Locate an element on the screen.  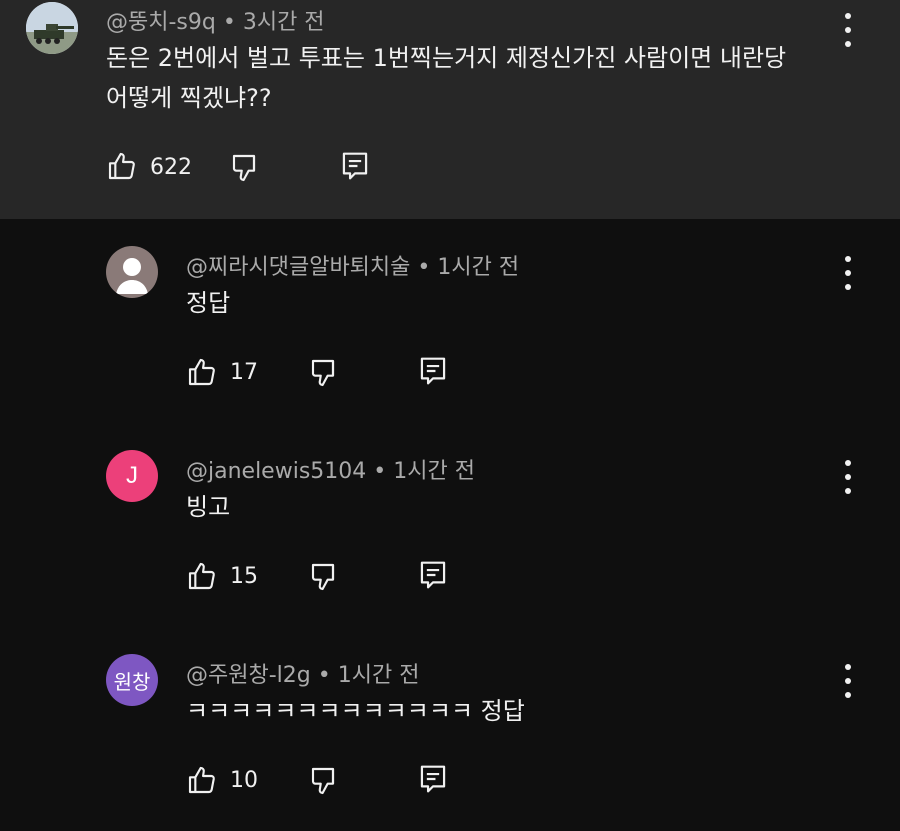
comment-text: 빙고 is located at coordinates (208, 507).